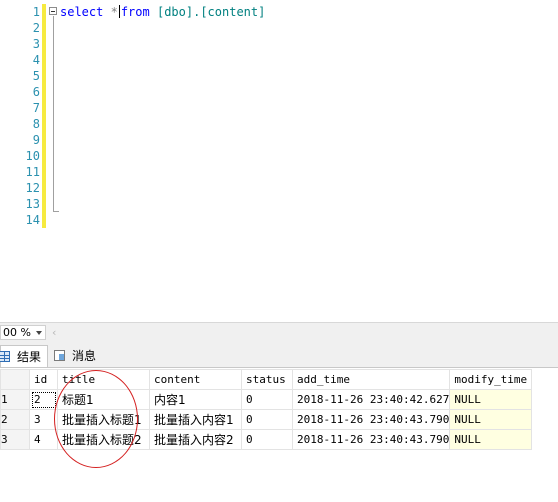 Image resolution: width=558 pixels, height=502 pixels. Describe the element at coordinates (43, 419) in the screenshot. I see `cell-id: 3` at that location.